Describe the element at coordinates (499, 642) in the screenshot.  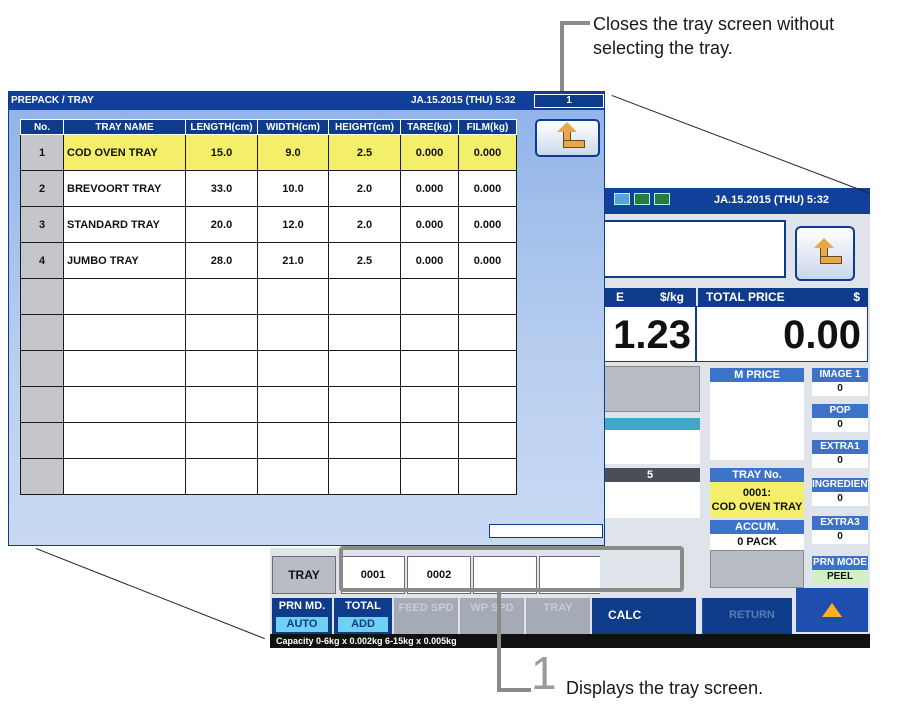
I see `callout-step-bracket-v` at that location.